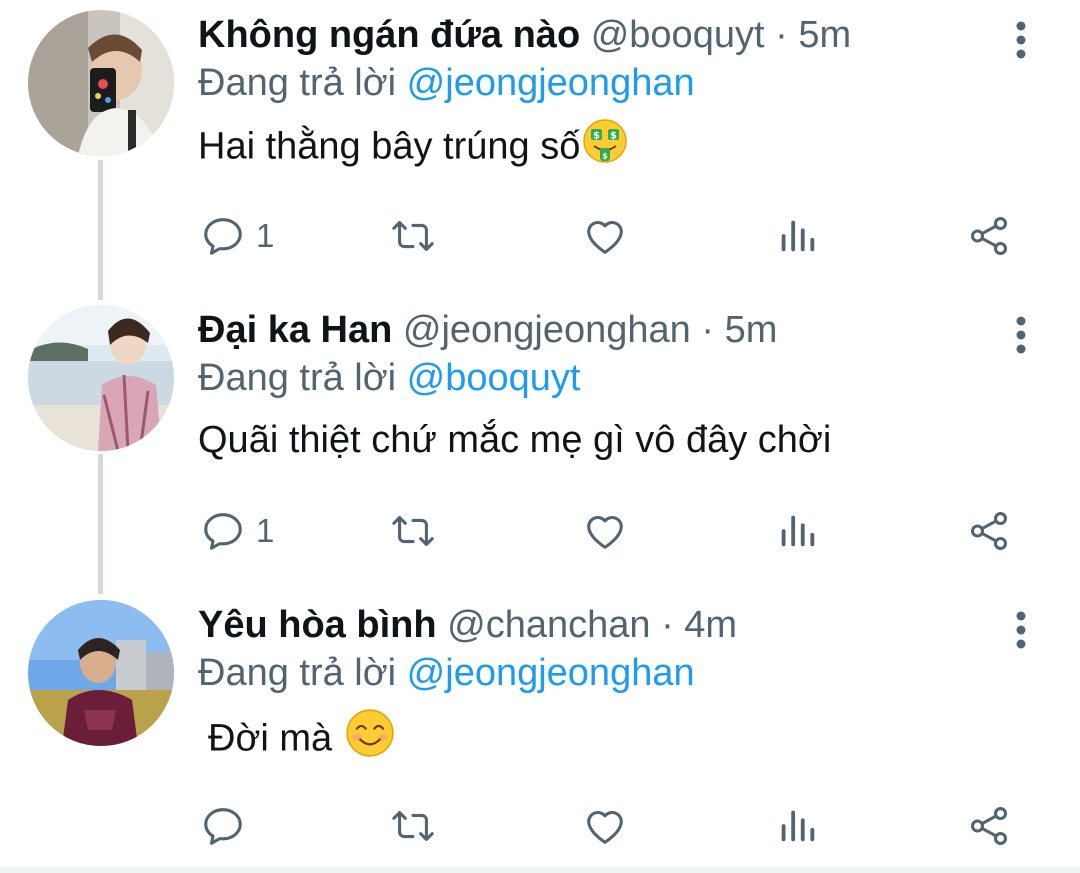  I want to click on display-name: Yêu hòa bình, so click(317, 625).